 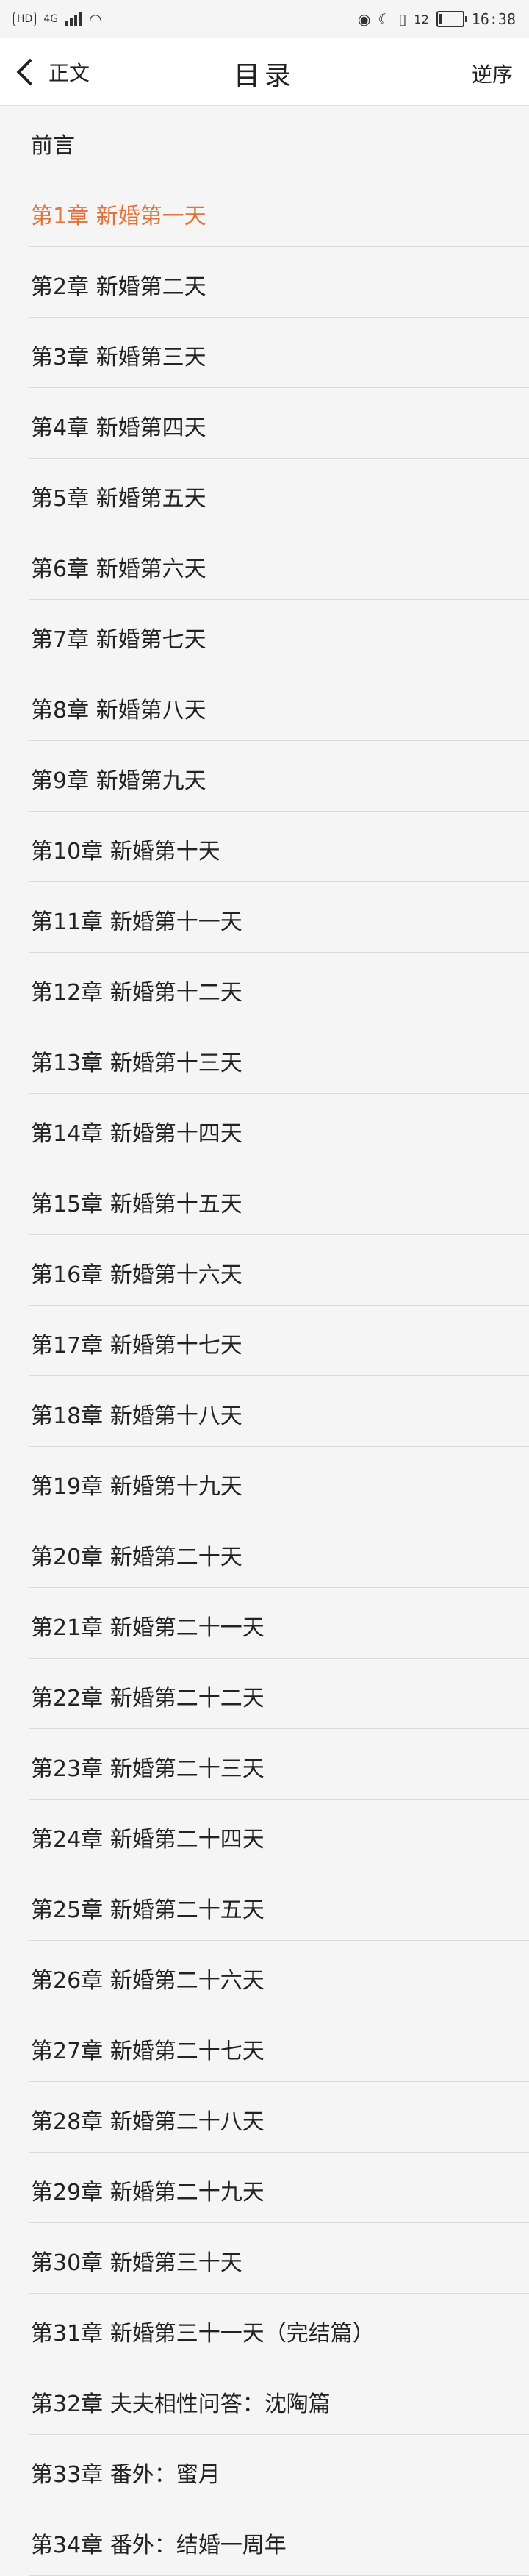 What do you see at coordinates (159, 2545) in the screenshot?
I see `toc-item-label: 第34章 番外：结婚一周年` at bounding box center [159, 2545].